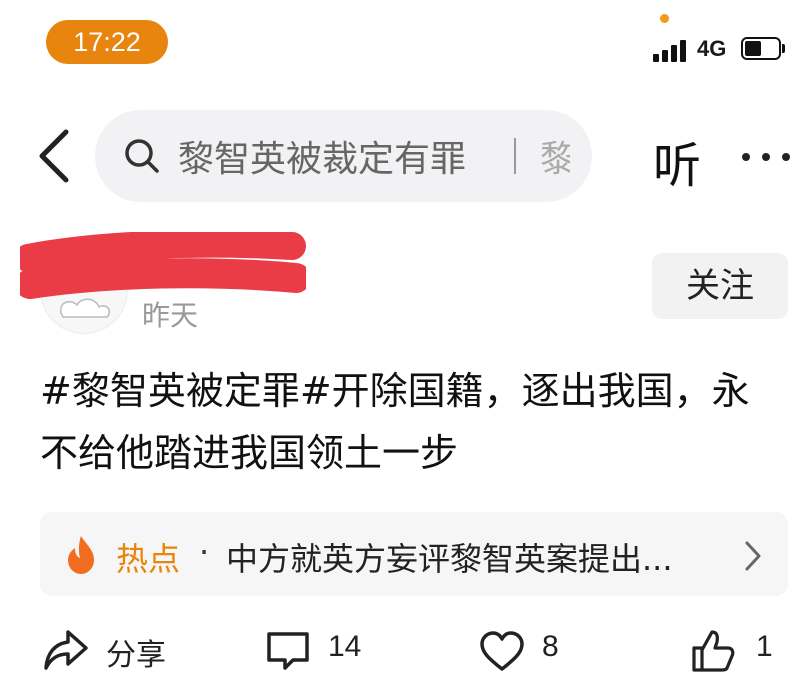 The image size is (796, 674). What do you see at coordinates (664, 18) in the screenshot?
I see `privacy-indicator-dot` at bounding box center [664, 18].